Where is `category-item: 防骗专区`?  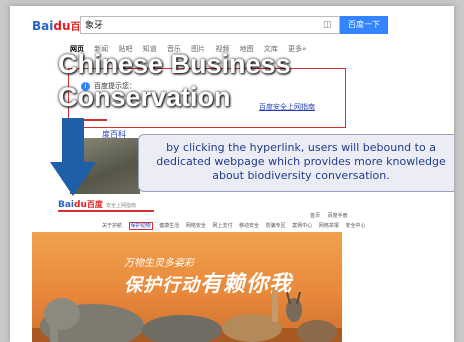 category-item: 防骗专区 is located at coordinates (276, 226).